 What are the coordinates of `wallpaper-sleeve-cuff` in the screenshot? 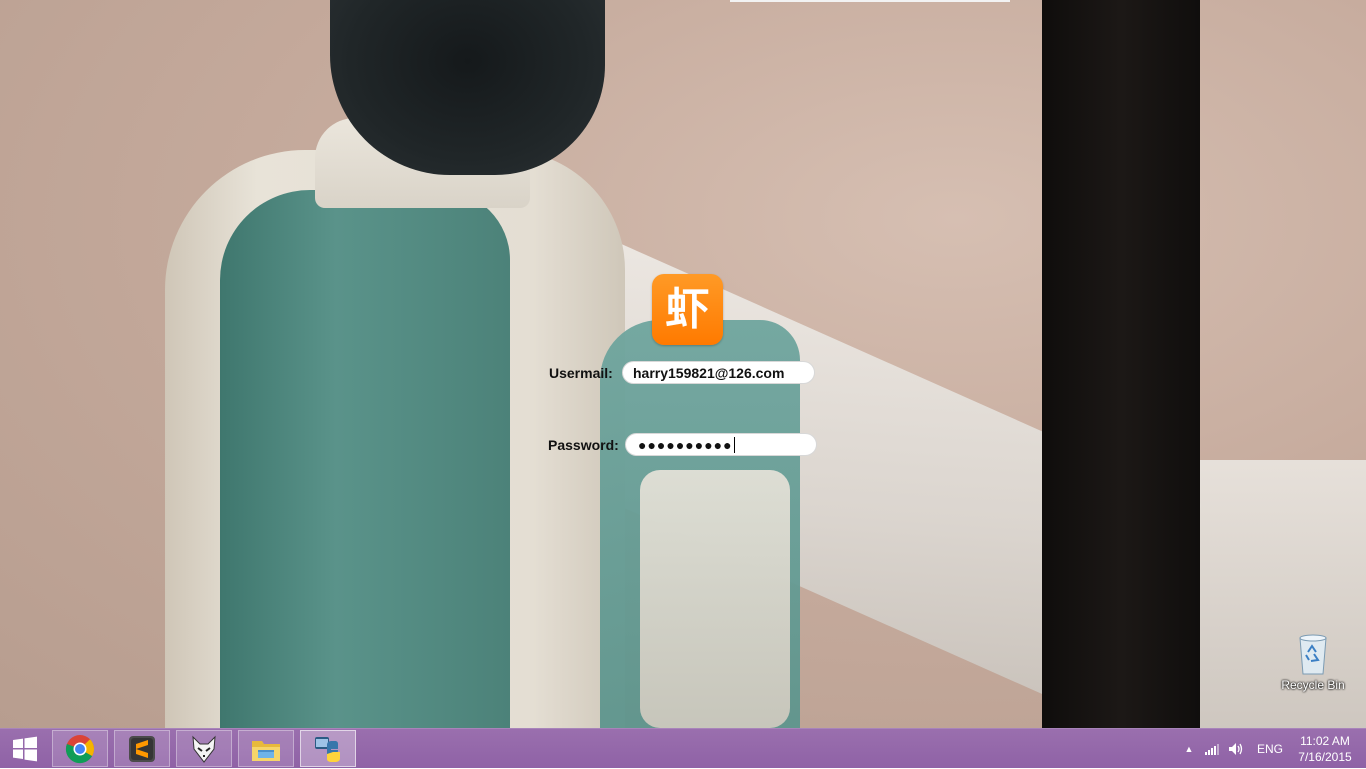 It's located at (715, 599).